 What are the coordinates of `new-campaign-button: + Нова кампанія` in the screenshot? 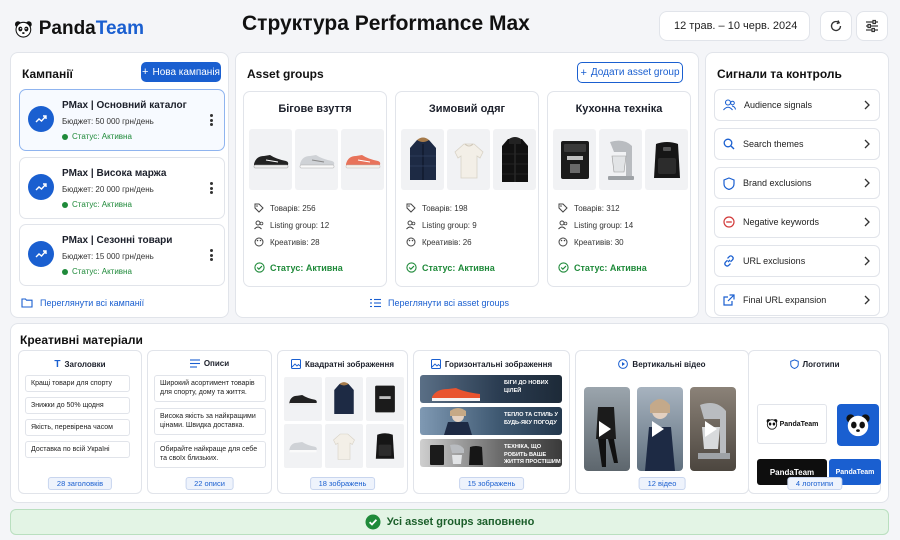 It's located at (181, 72).